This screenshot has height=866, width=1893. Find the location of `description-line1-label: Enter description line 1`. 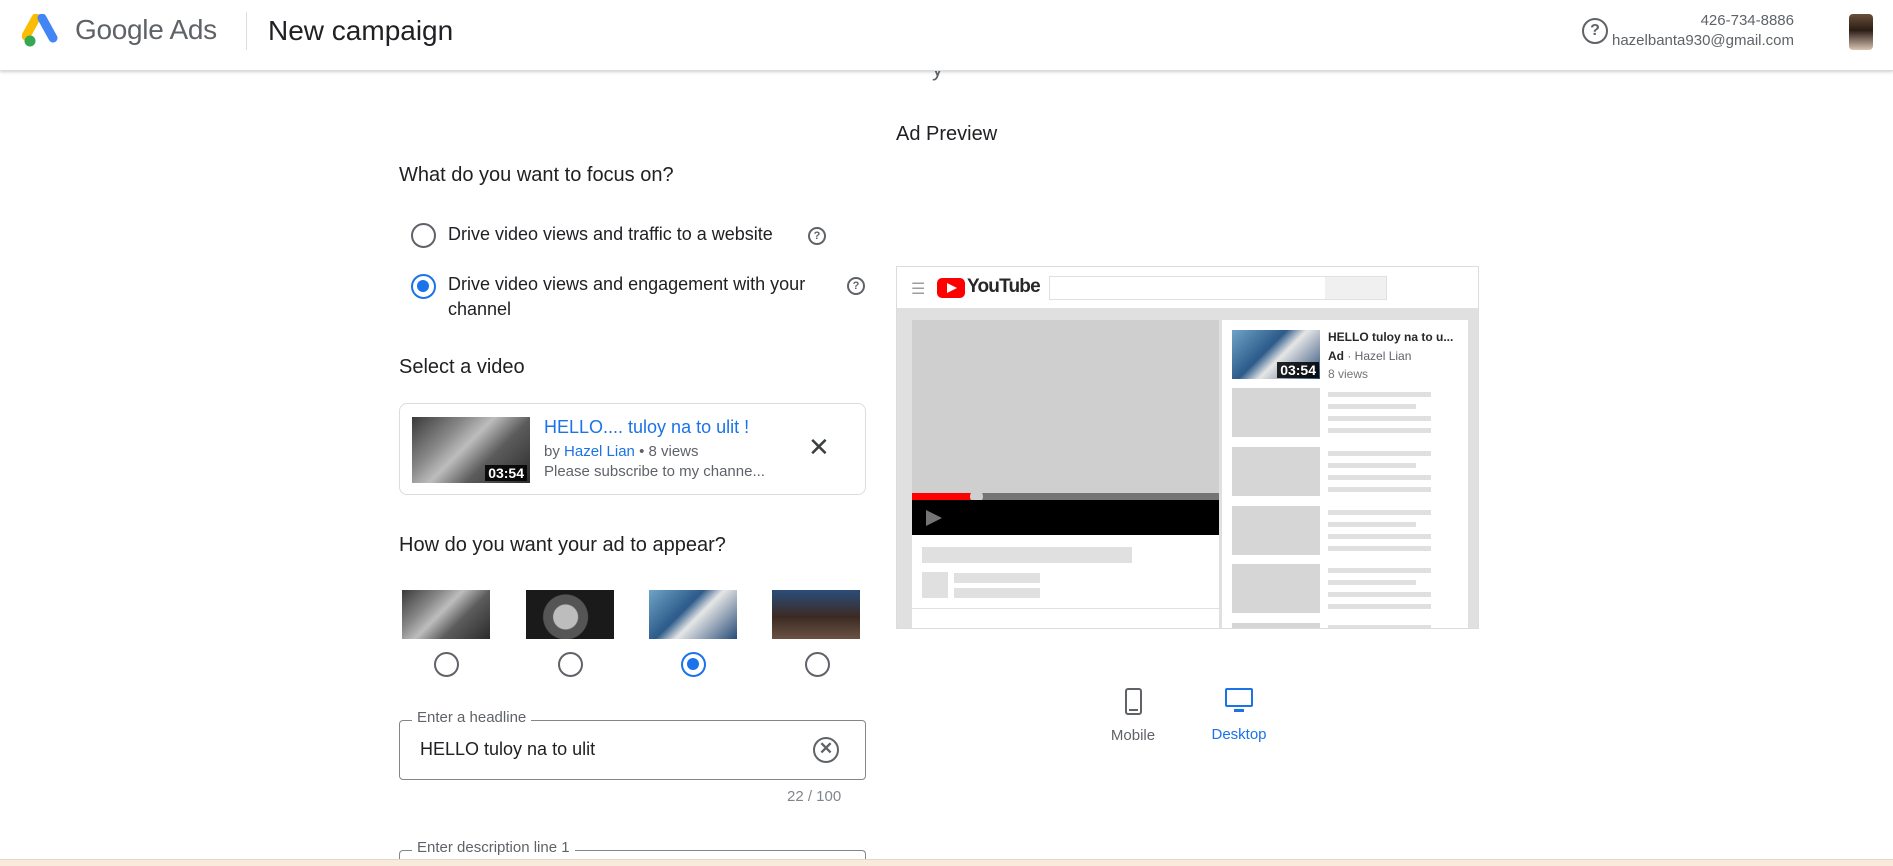

description-line1-label: Enter description line 1 is located at coordinates (493, 847).